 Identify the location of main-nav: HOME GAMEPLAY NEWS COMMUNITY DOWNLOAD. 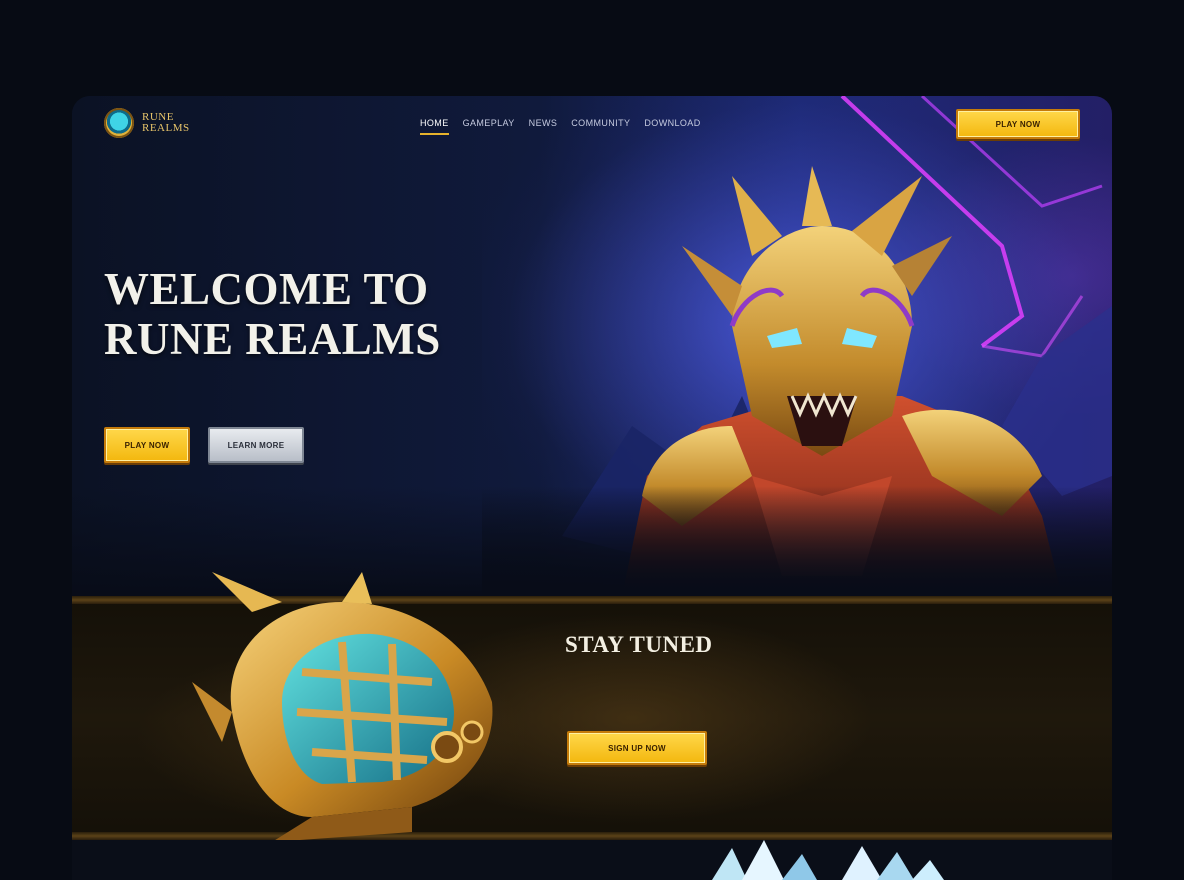
(560, 126).